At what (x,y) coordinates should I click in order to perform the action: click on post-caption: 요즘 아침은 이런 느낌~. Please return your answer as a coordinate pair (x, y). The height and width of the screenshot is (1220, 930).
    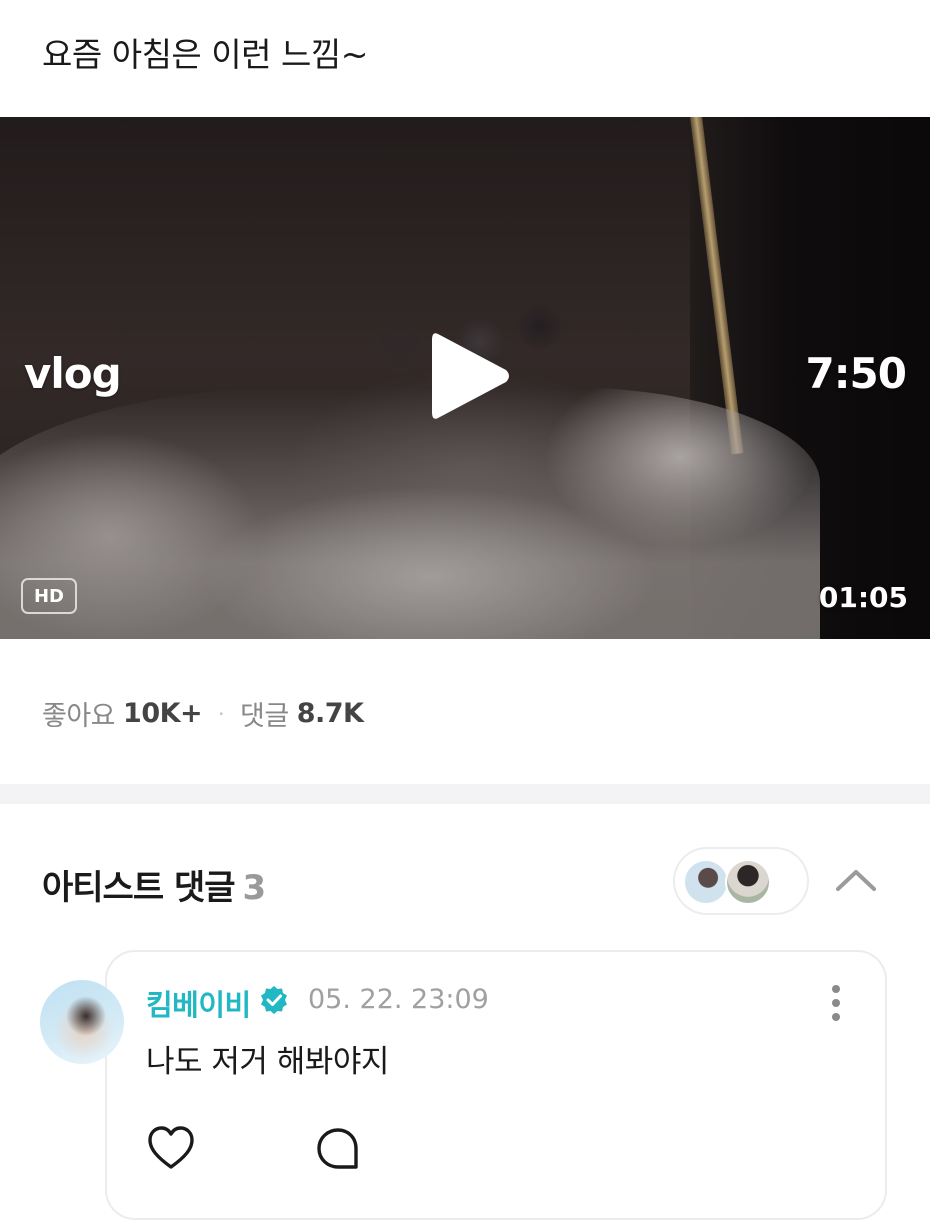
    Looking at the image, I should click on (205, 54).